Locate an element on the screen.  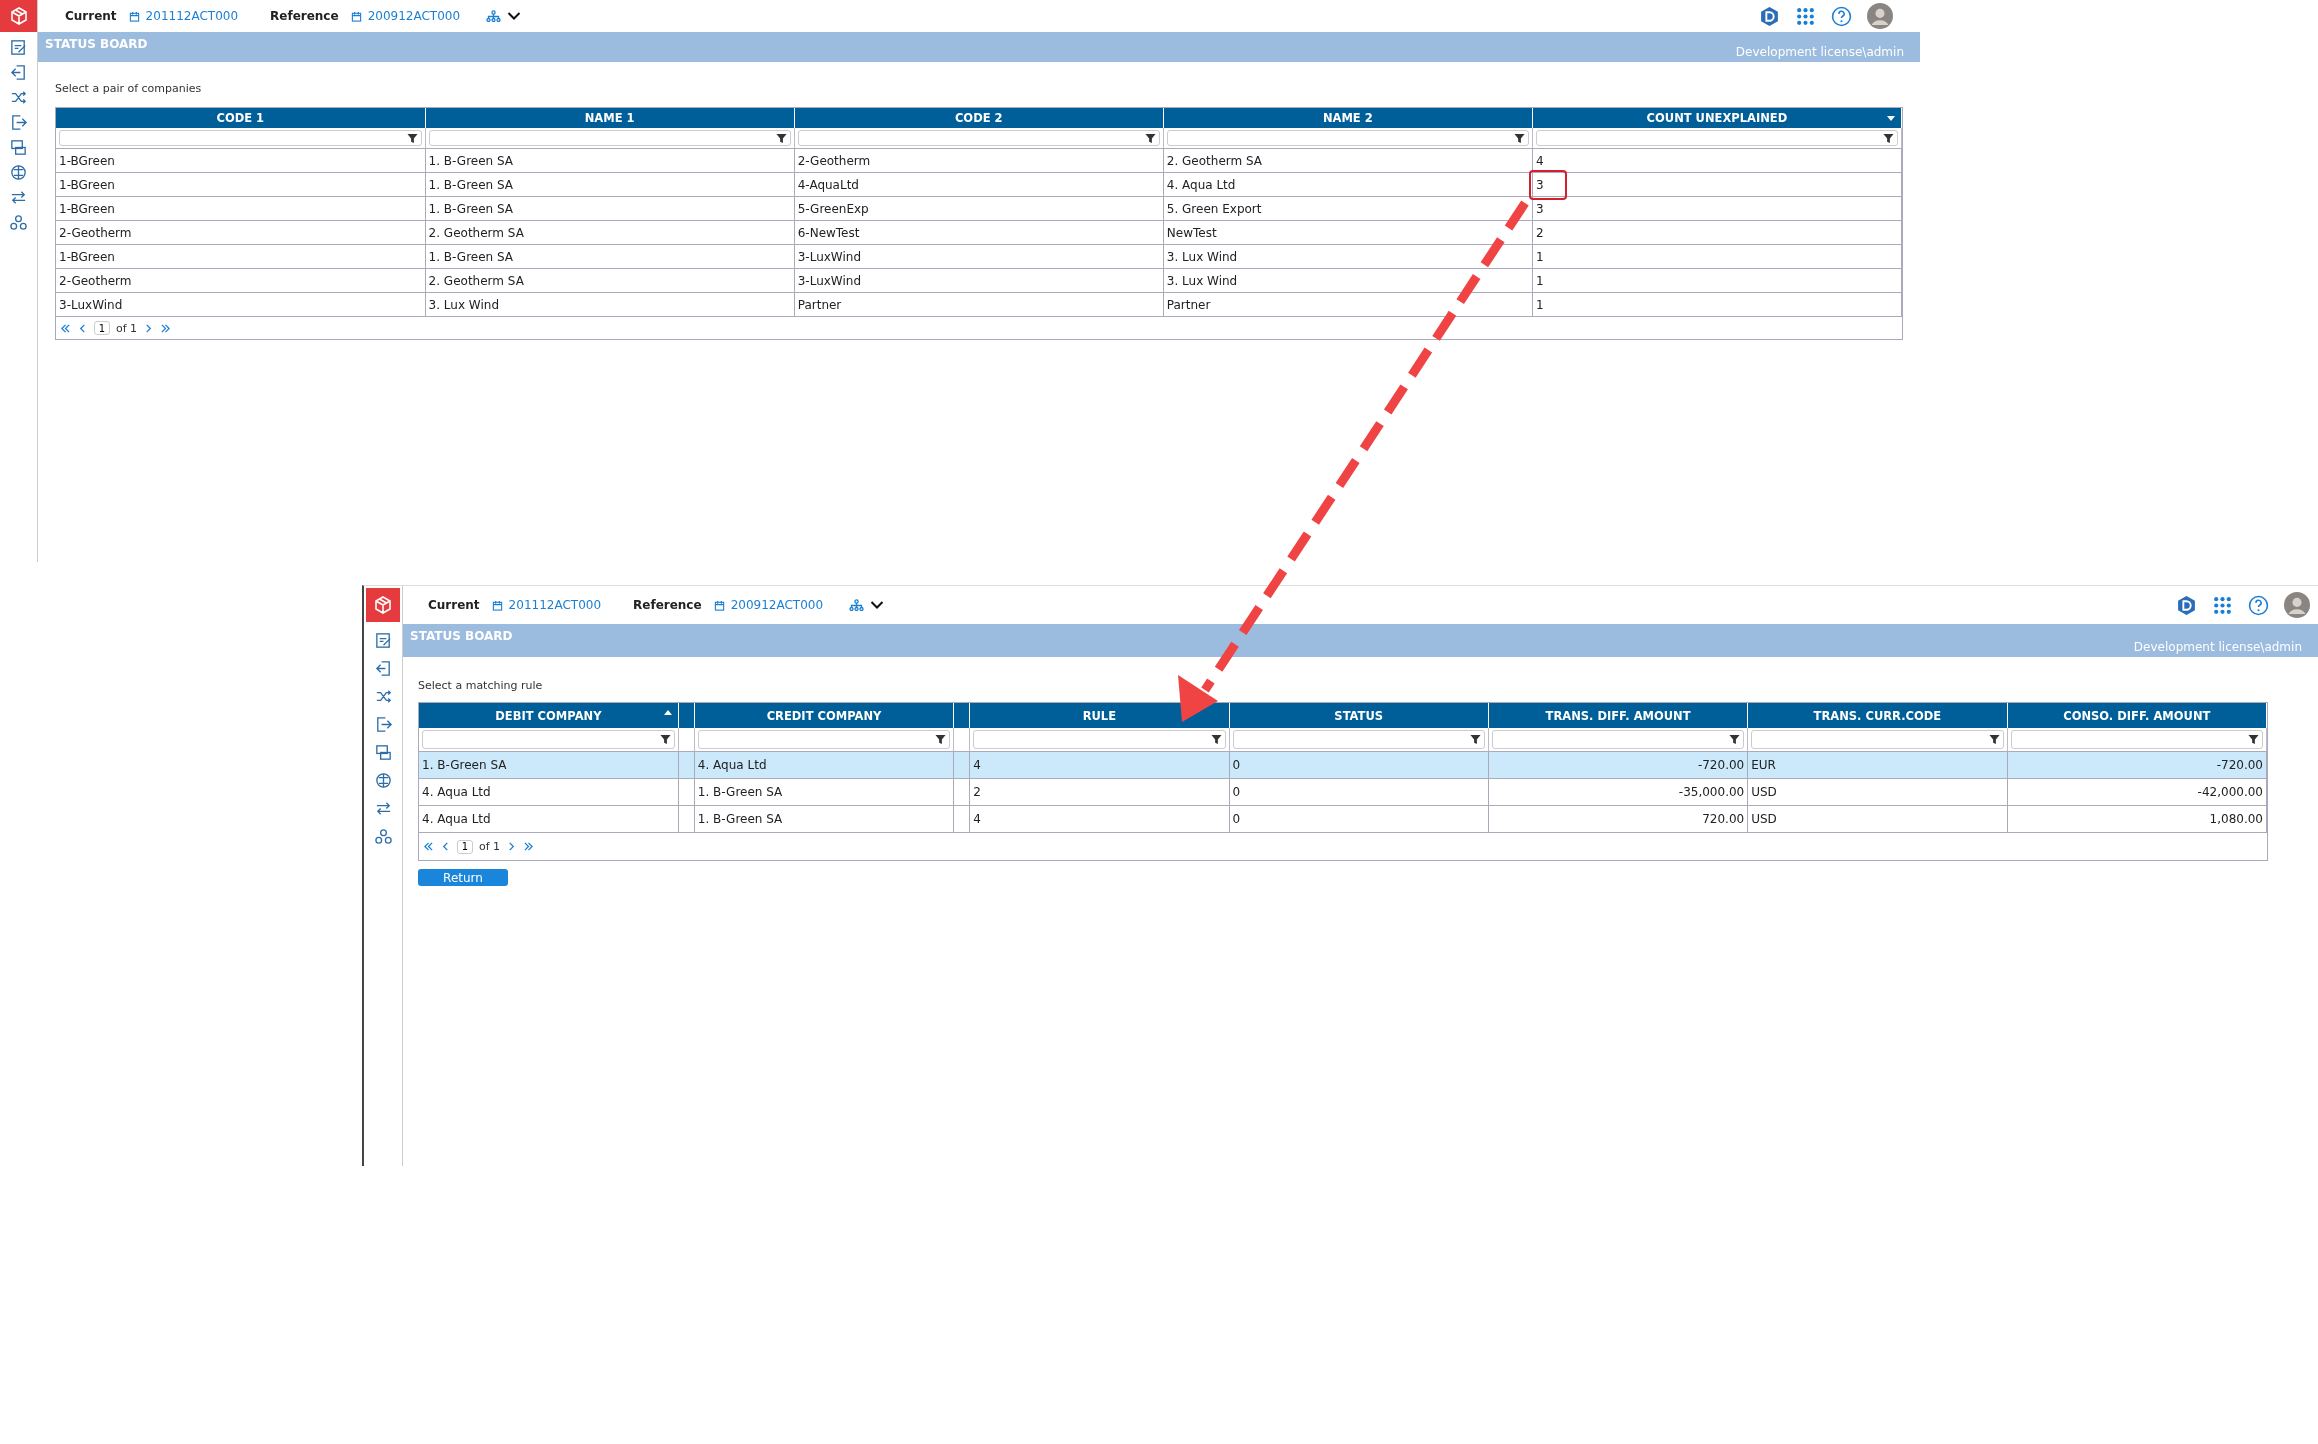
column-header: CREDIT COMPANY is located at coordinates (824, 715).